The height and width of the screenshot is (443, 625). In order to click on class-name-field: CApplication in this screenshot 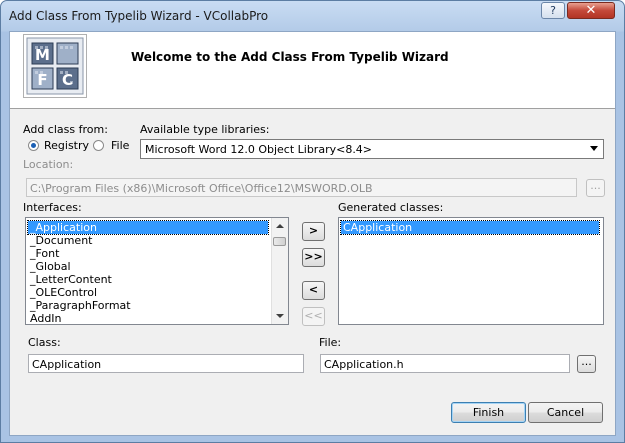, I will do `click(166, 363)`.